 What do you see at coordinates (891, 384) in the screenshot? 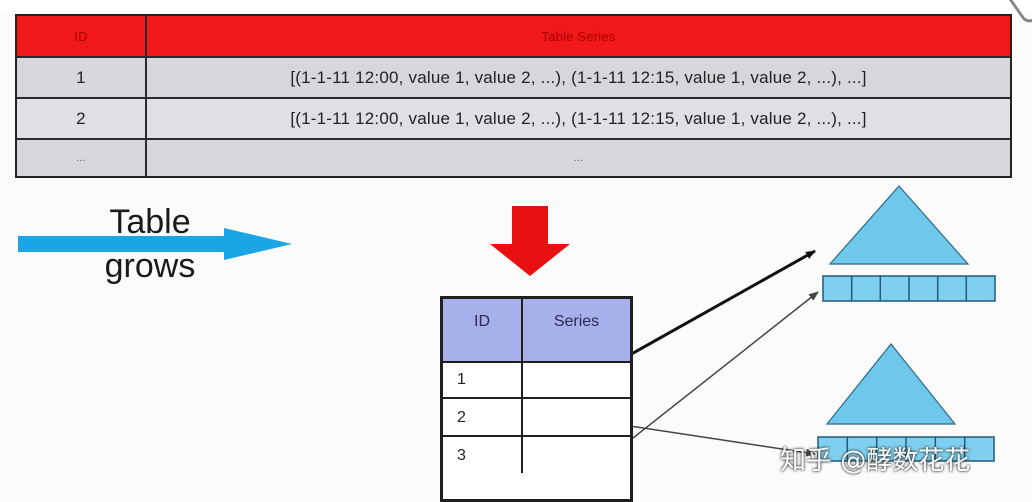
I see `index-triangle-lower` at bounding box center [891, 384].